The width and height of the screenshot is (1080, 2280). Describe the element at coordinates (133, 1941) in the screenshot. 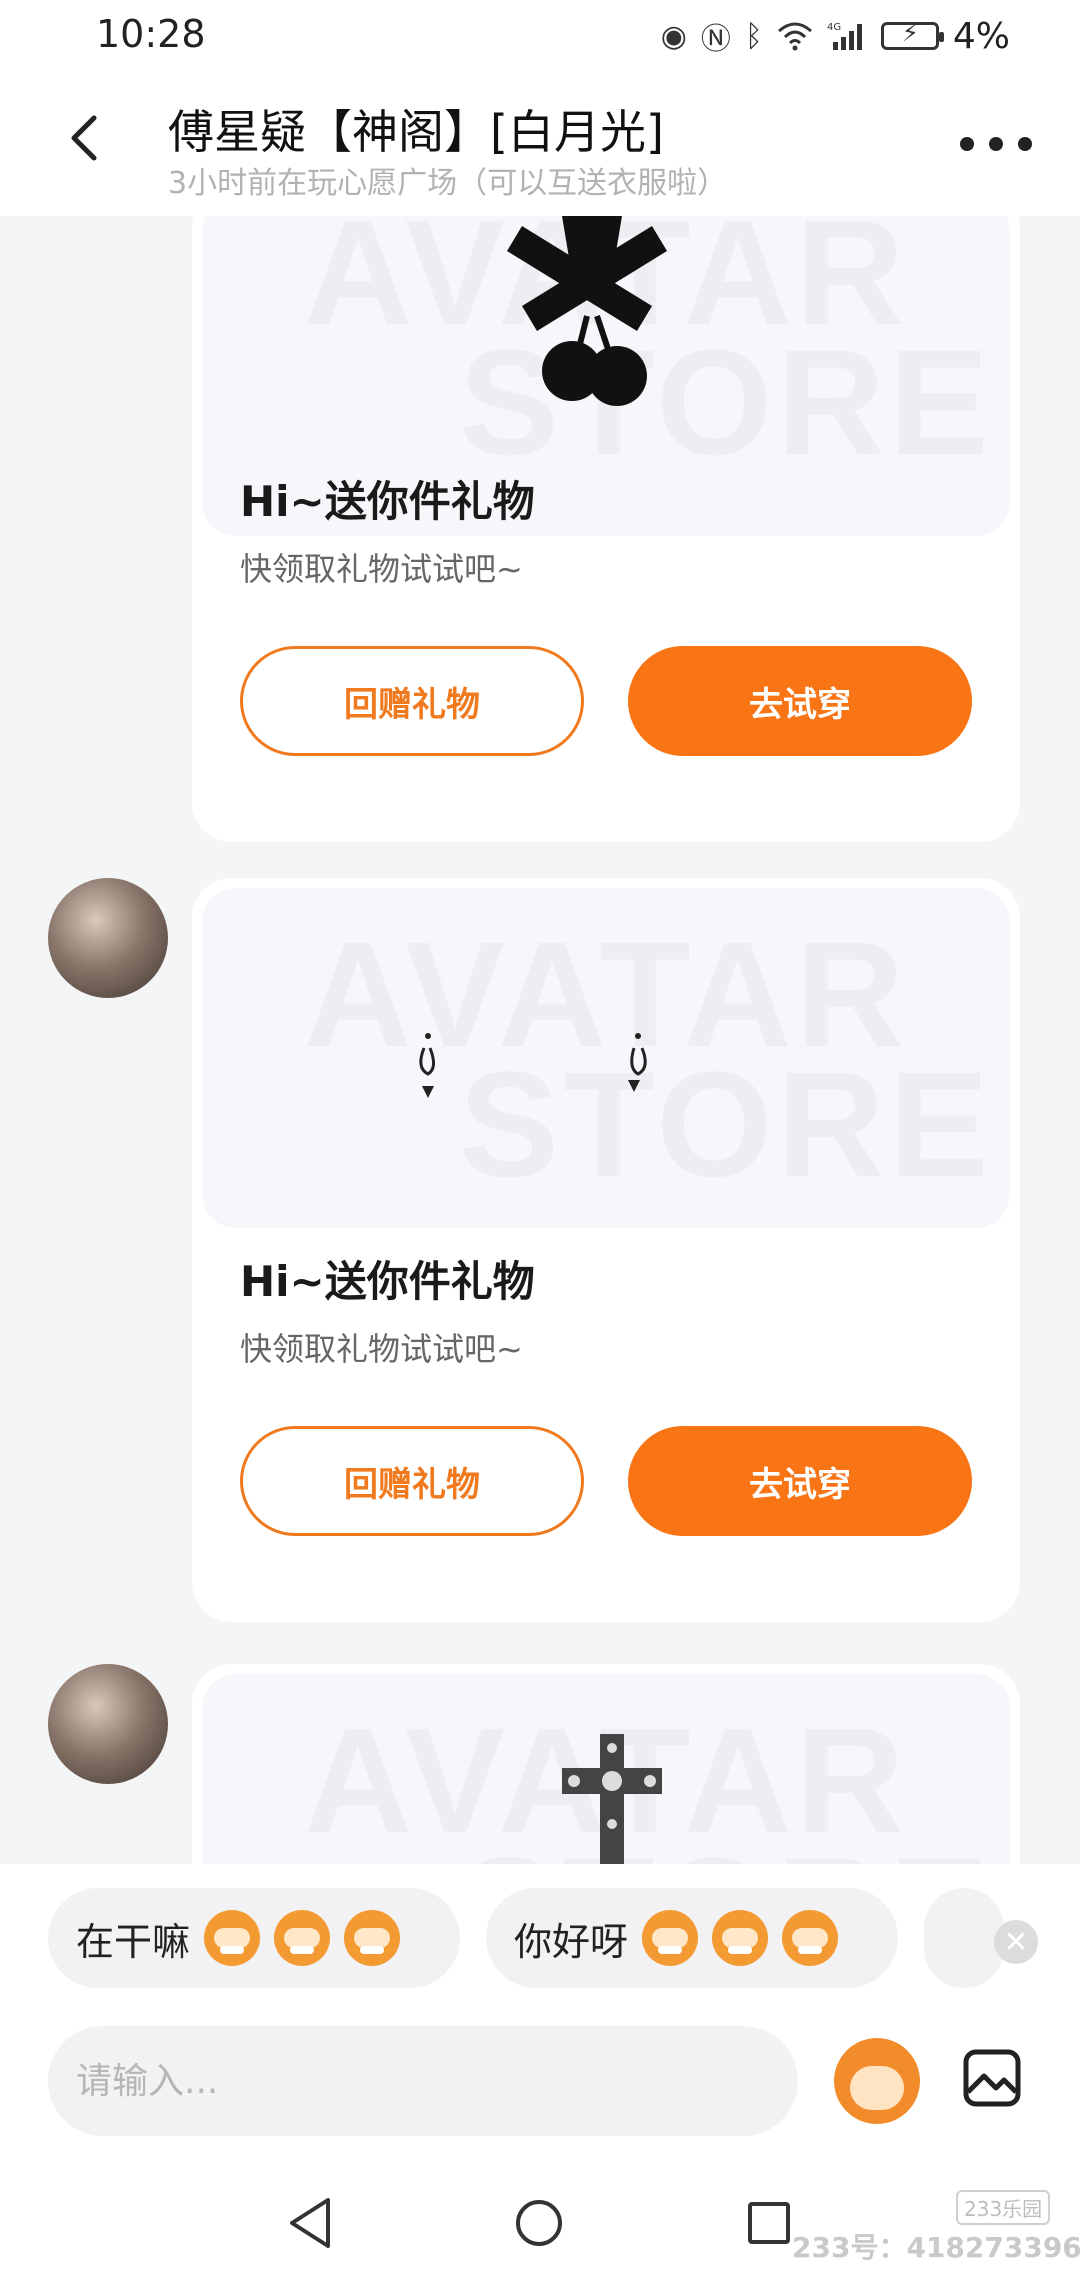

I see `quick-reply-text: 在干嘛` at that location.